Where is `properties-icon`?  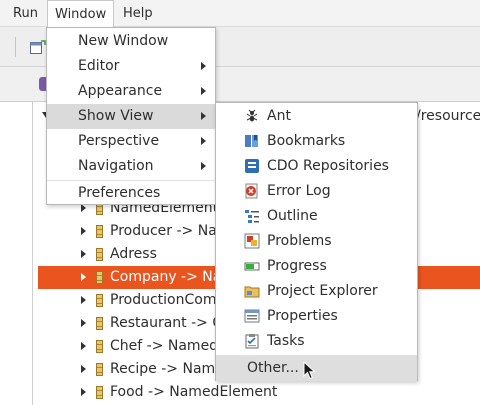
properties-icon is located at coordinates (252, 316).